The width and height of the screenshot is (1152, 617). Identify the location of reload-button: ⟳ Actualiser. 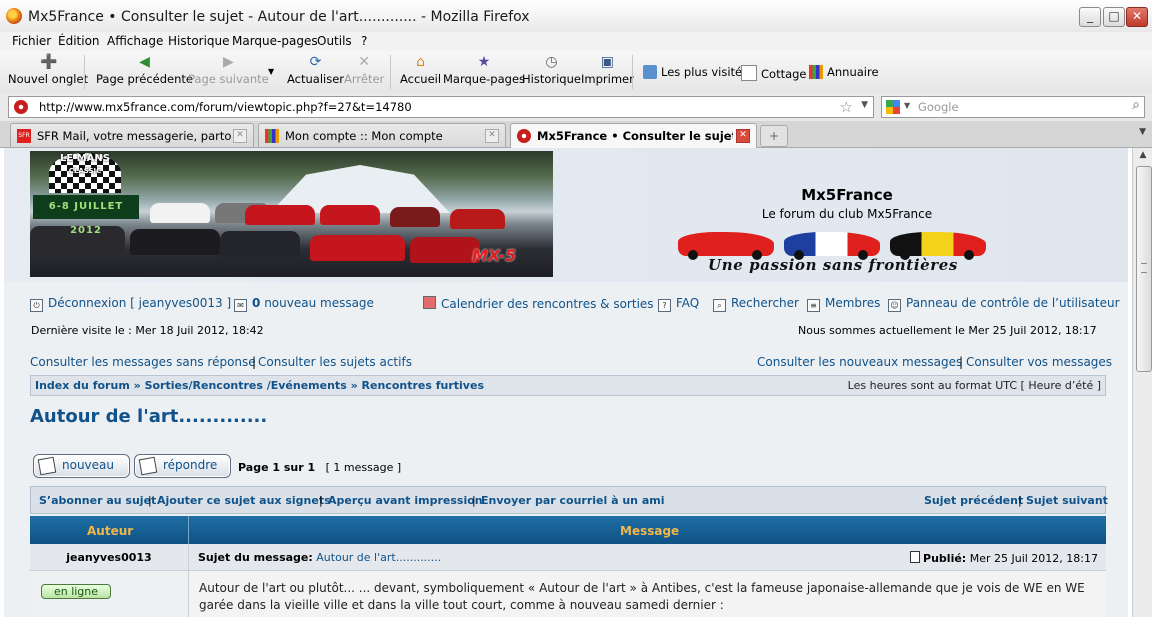
(315, 70).